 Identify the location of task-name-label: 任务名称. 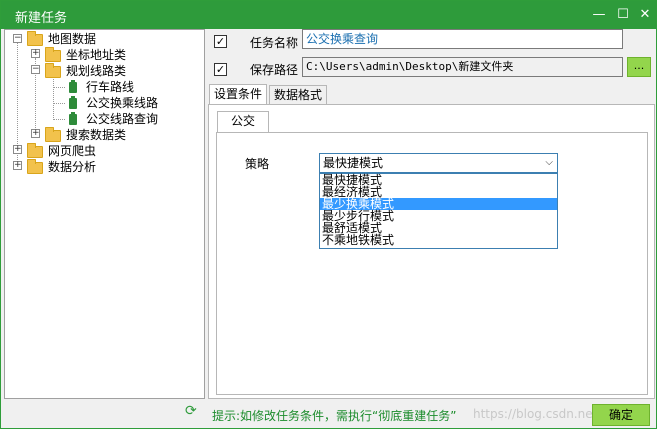
(274, 43).